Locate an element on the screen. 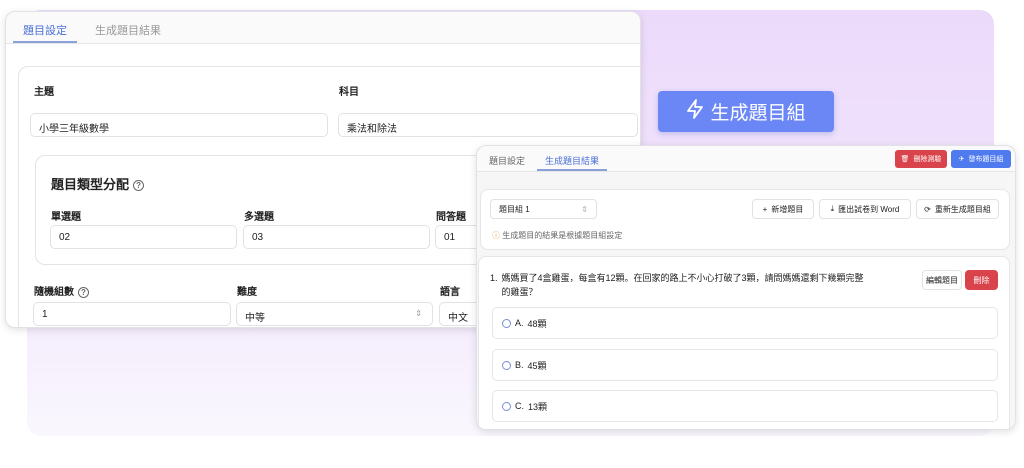 The height and width of the screenshot is (468, 1024). set-select-value: 題目組 1 is located at coordinates (514, 209).